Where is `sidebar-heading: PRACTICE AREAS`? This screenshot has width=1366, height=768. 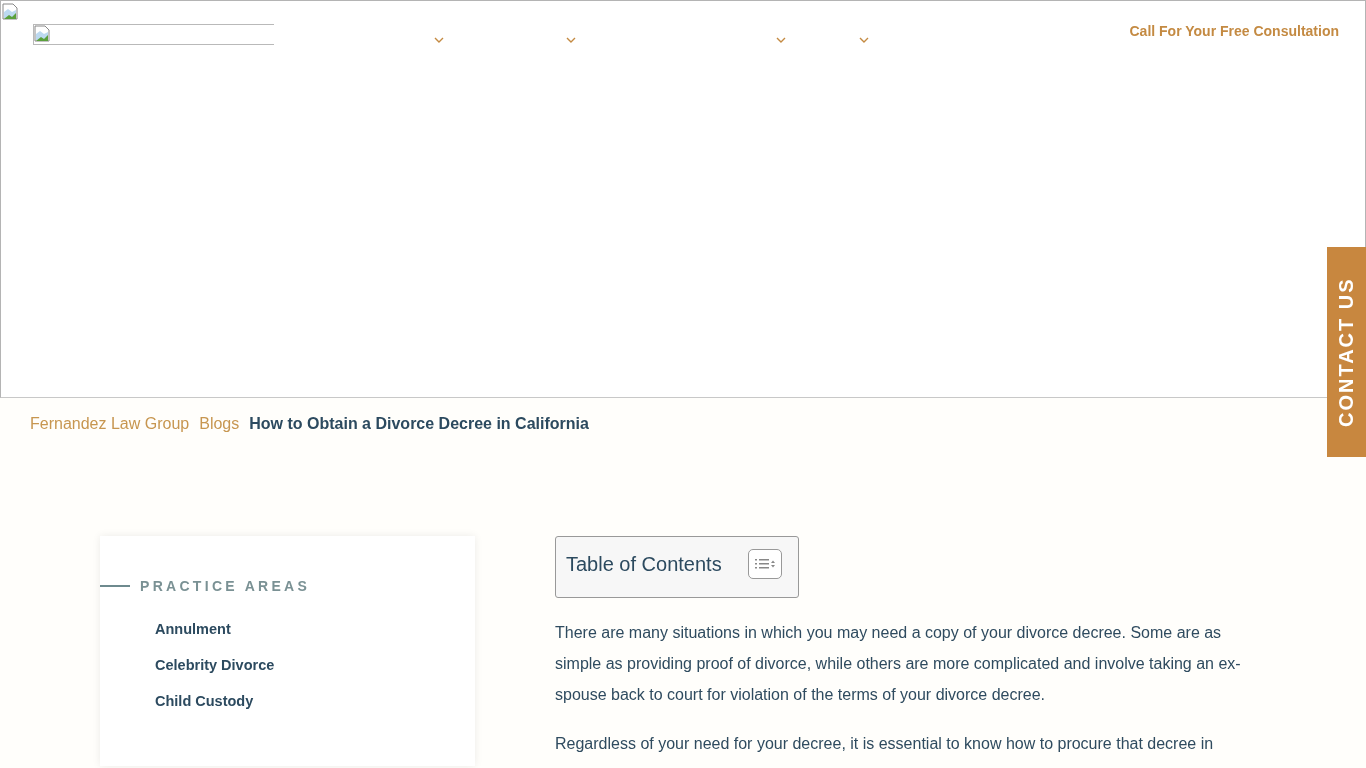
sidebar-heading: PRACTICE AREAS is located at coordinates (225, 586).